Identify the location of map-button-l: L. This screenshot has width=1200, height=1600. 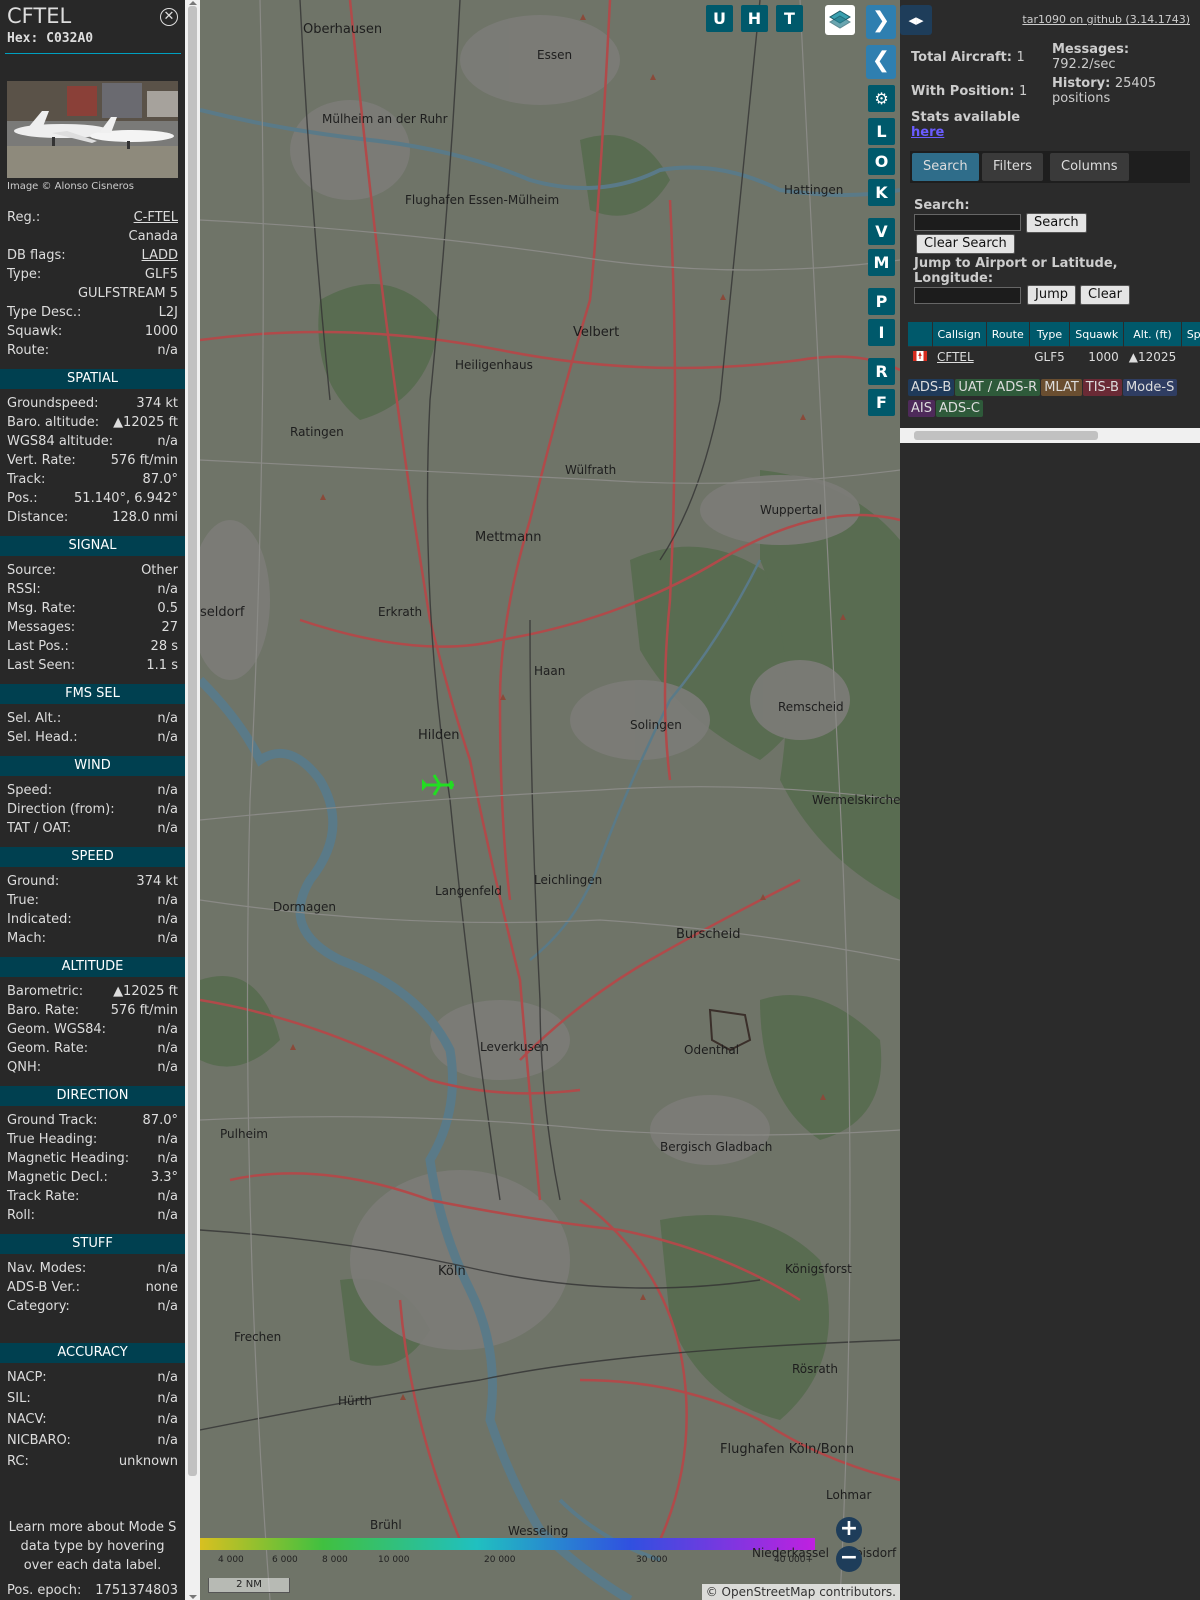
(881, 131).